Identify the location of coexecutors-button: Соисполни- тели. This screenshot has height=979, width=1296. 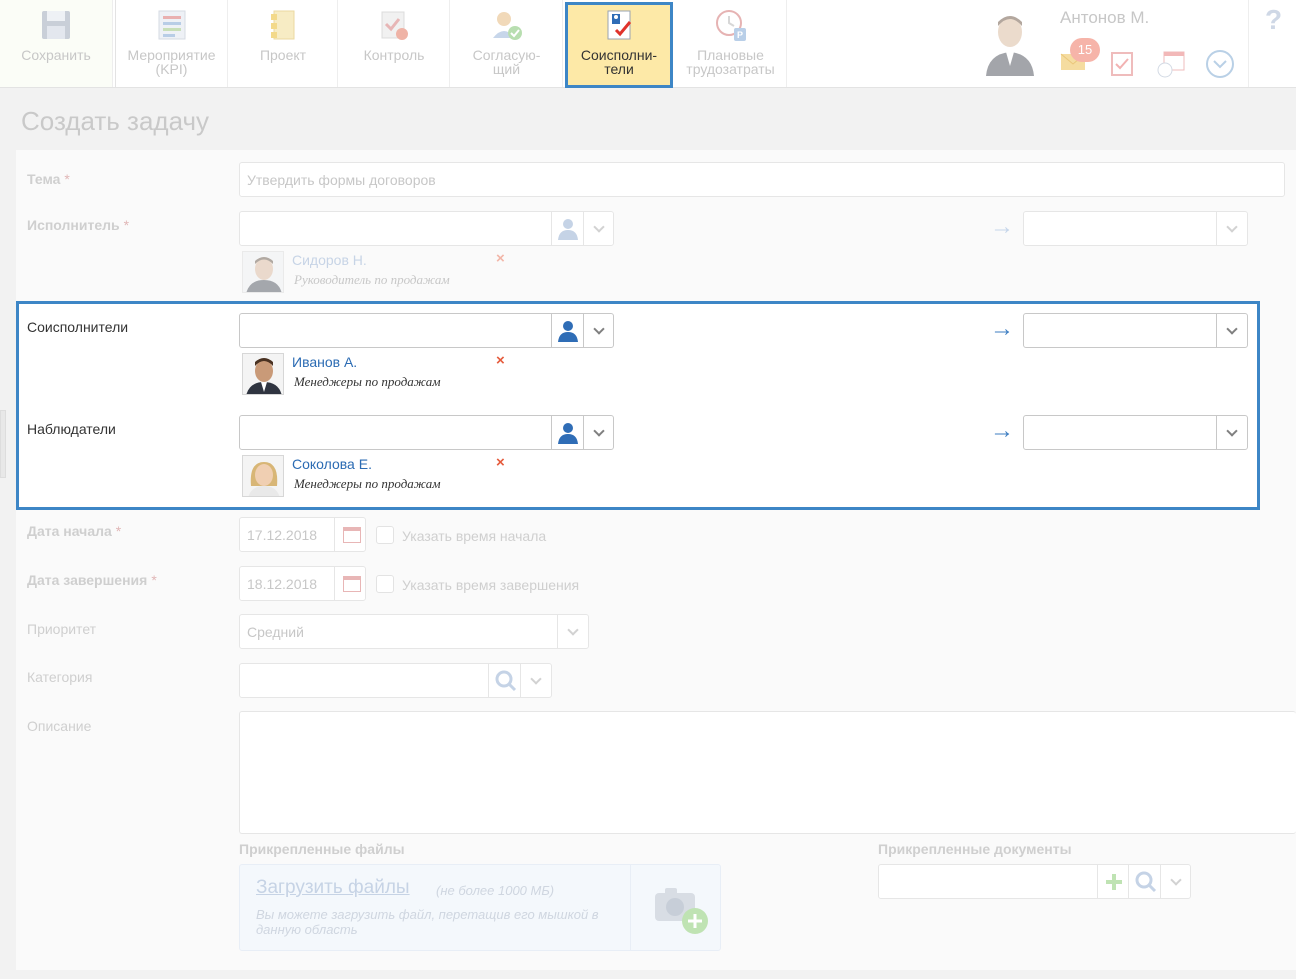
(619, 45).